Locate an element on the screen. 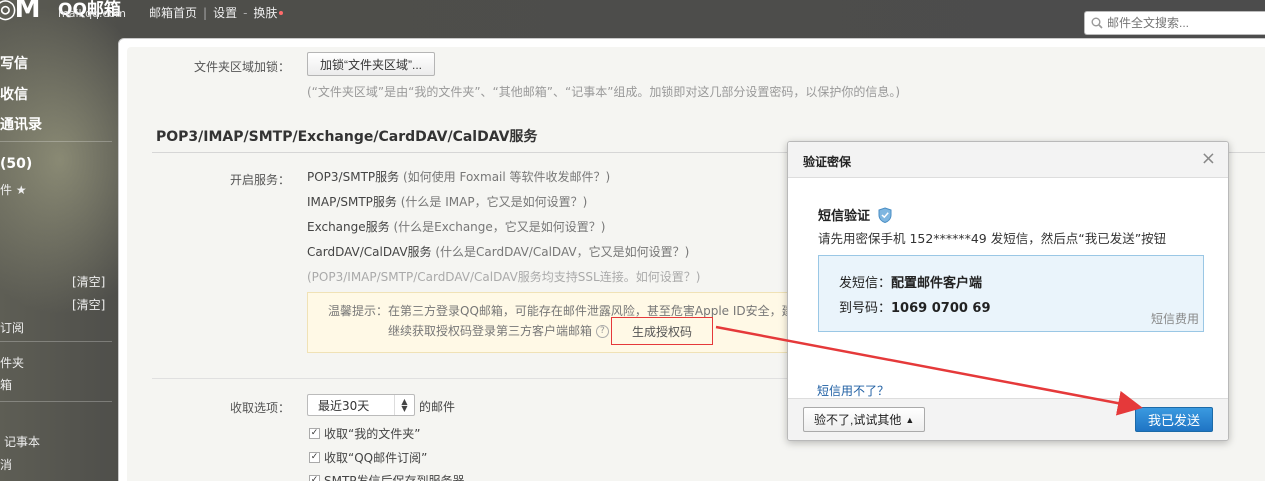  check-qq-subscription: ✓ 收取“QQ邮件订阅” is located at coordinates (368, 457).